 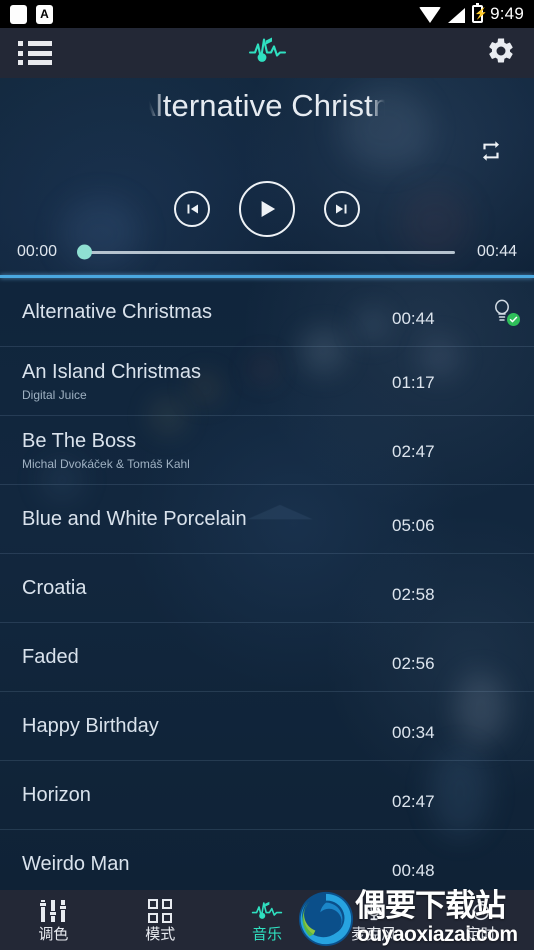 I want to click on signal-icon, so click(x=457, y=15).